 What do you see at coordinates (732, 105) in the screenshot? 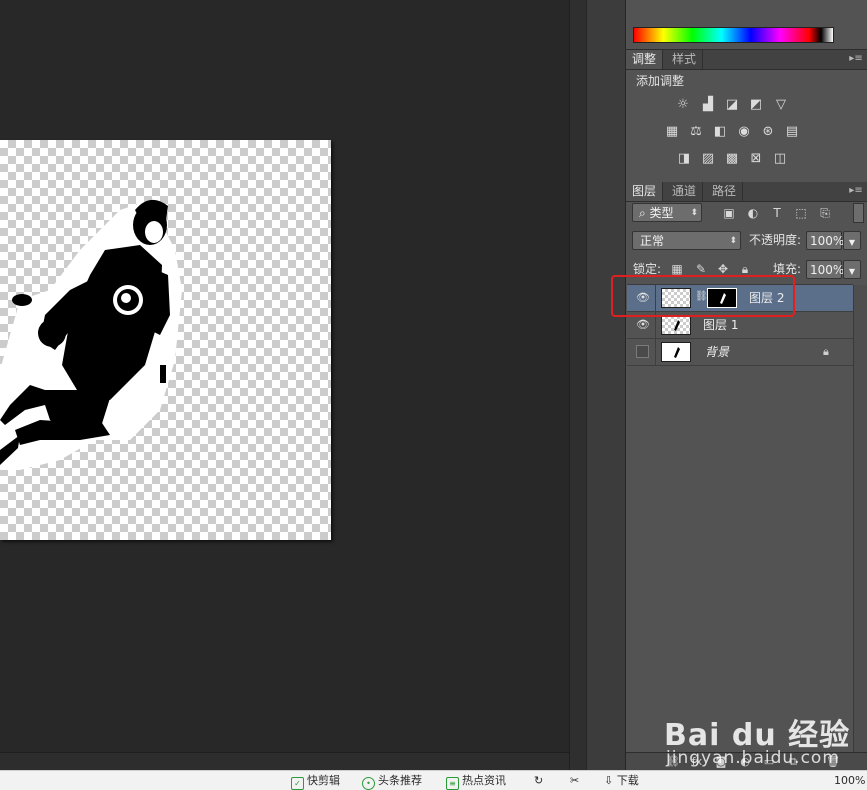
I see `curves-icon: ◪` at bounding box center [732, 105].